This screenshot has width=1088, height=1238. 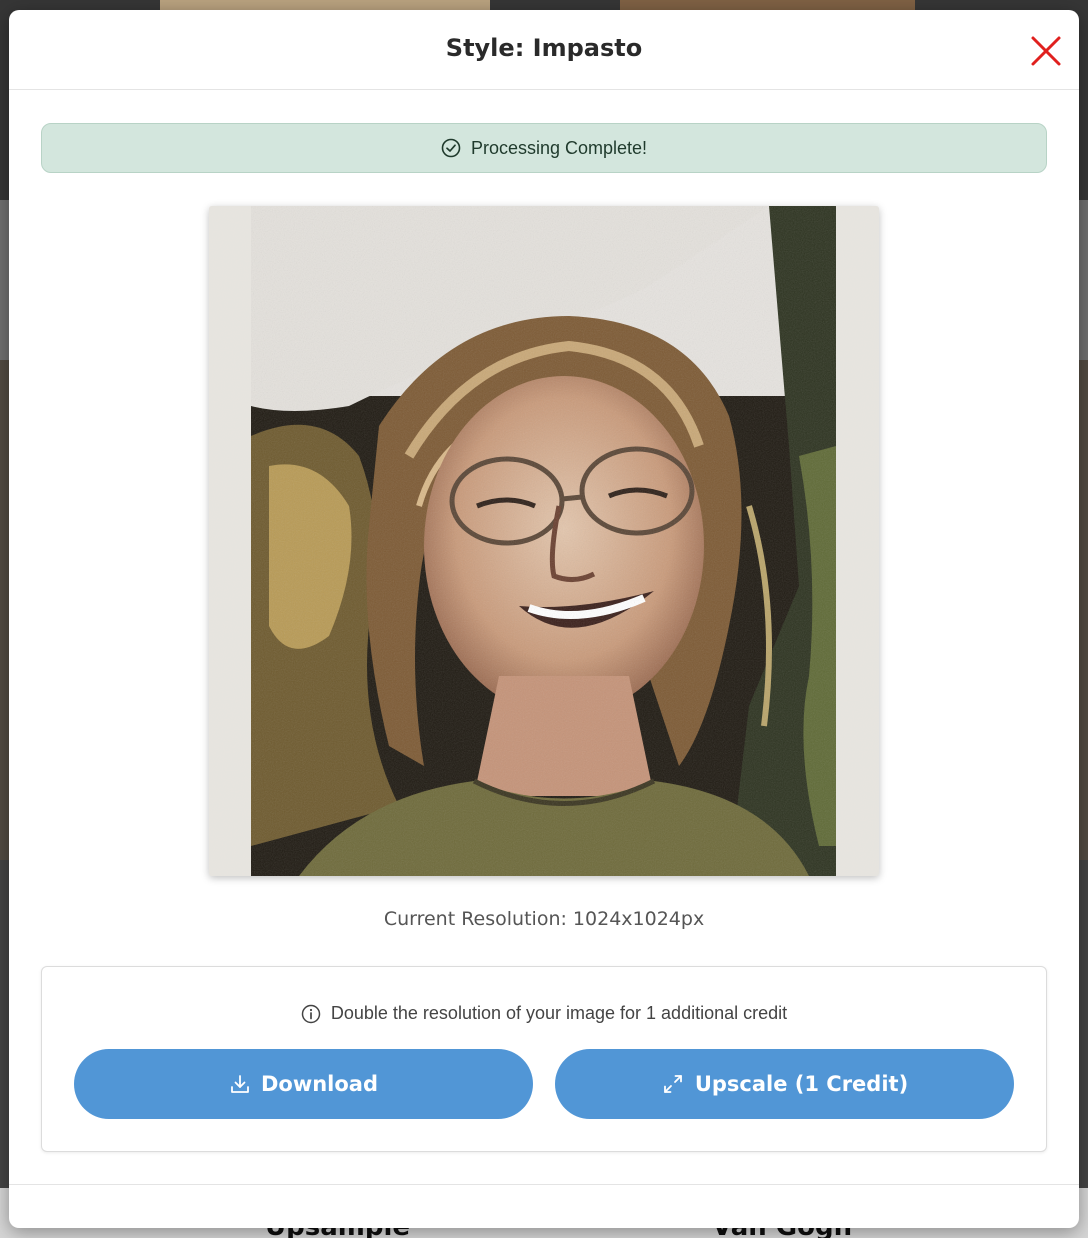 I want to click on close-icon, so click(x=1046, y=51).